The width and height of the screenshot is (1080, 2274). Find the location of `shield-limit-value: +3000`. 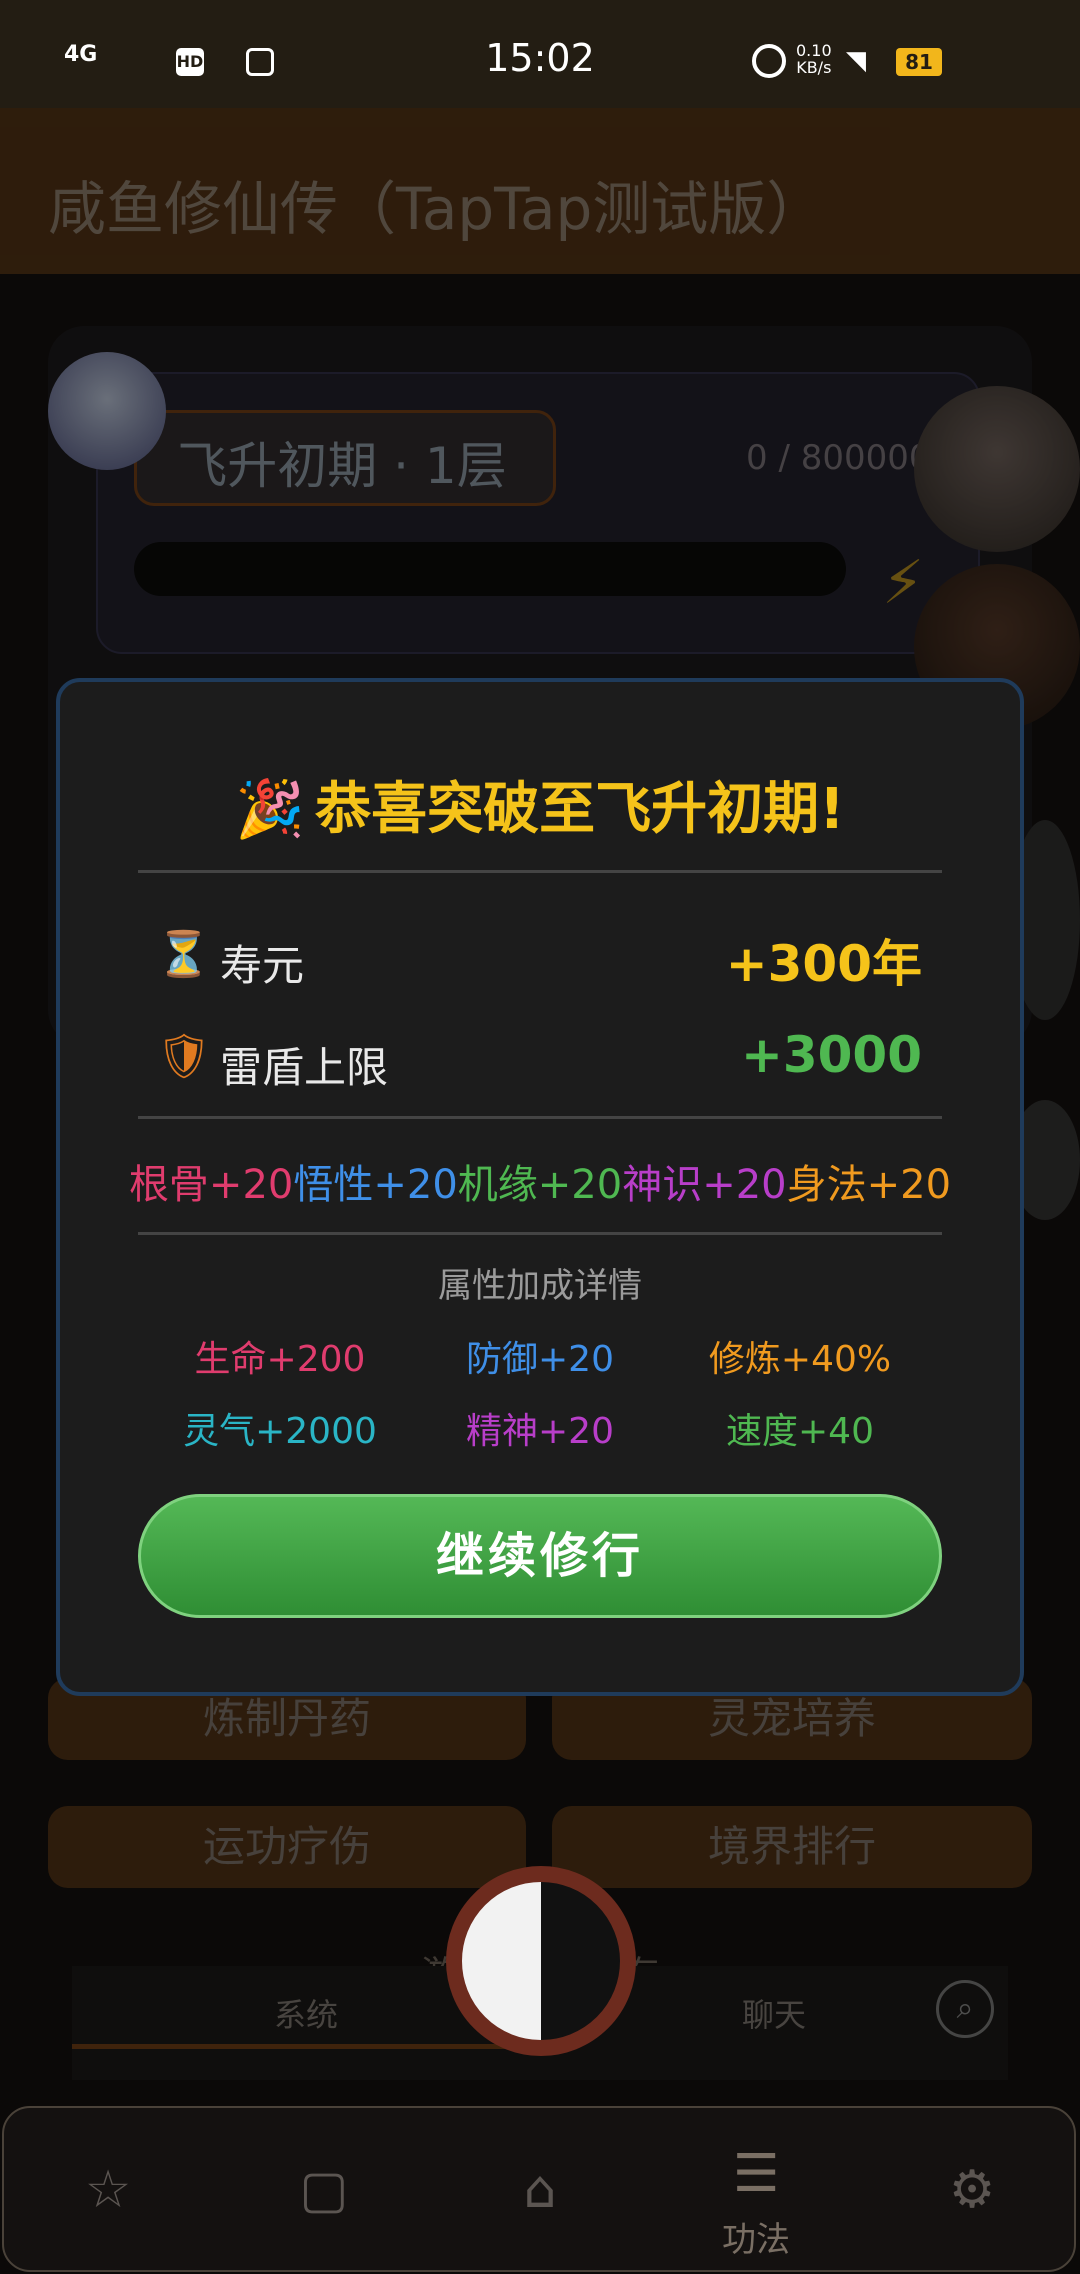

shield-limit-value: +3000 is located at coordinates (831, 1055).